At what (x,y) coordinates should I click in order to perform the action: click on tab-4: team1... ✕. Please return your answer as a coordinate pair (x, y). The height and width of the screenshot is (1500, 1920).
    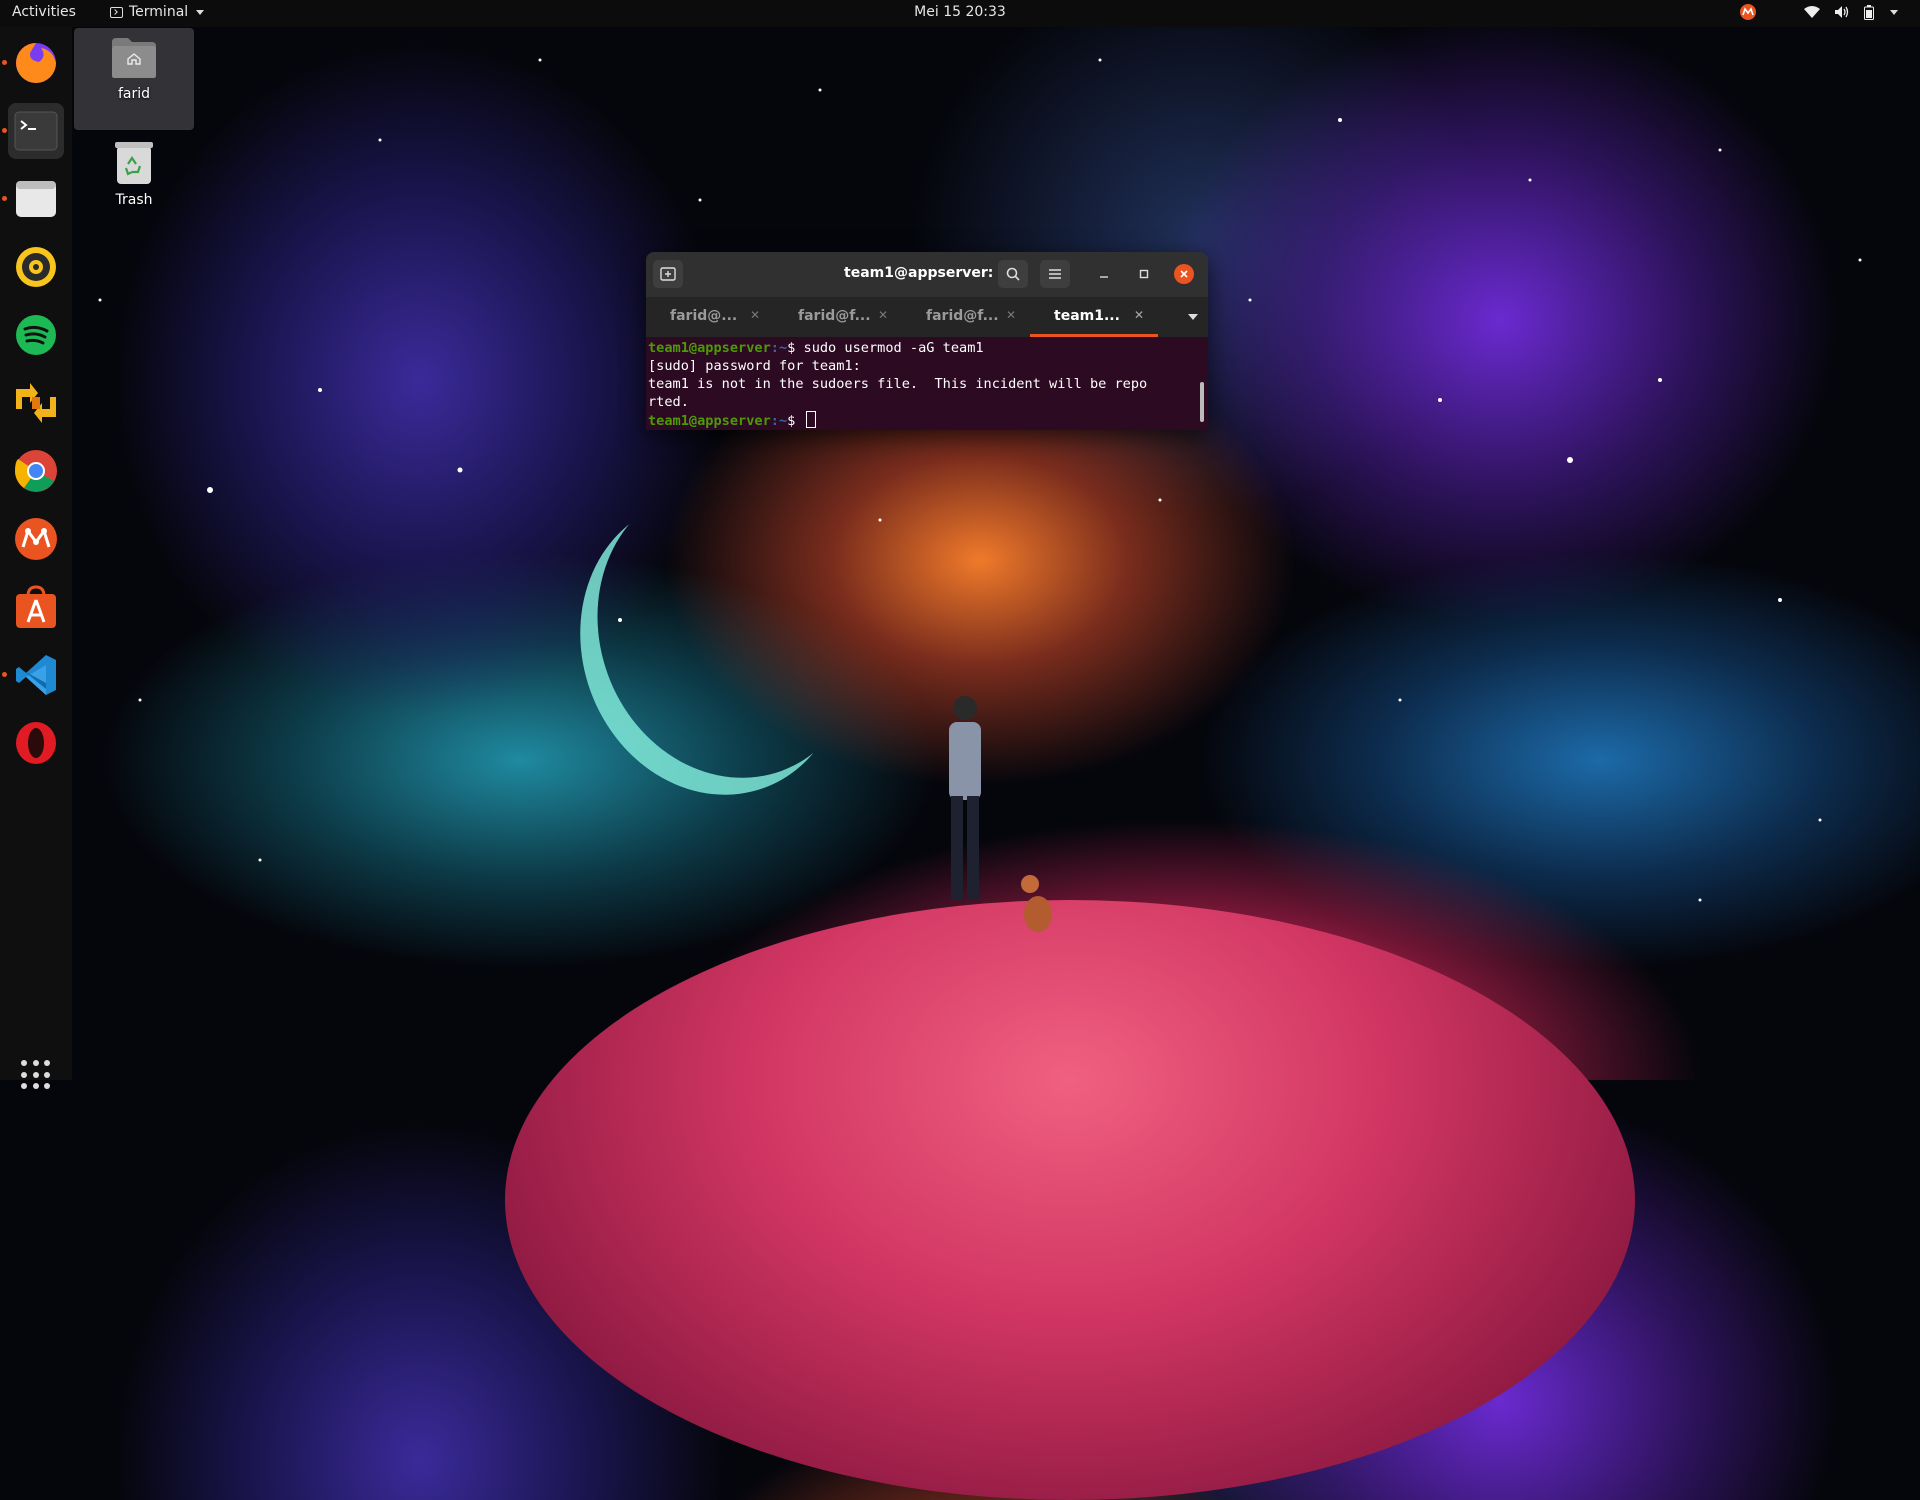
    Looking at the image, I should click on (1094, 317).